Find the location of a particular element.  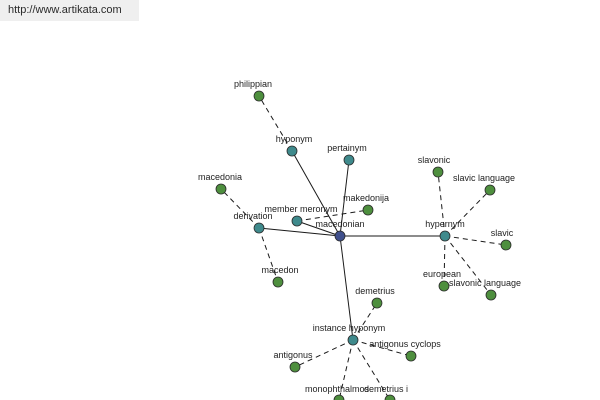

relation-instance-hyponym-label: instance hyponym is located at coordinates (349, 328).